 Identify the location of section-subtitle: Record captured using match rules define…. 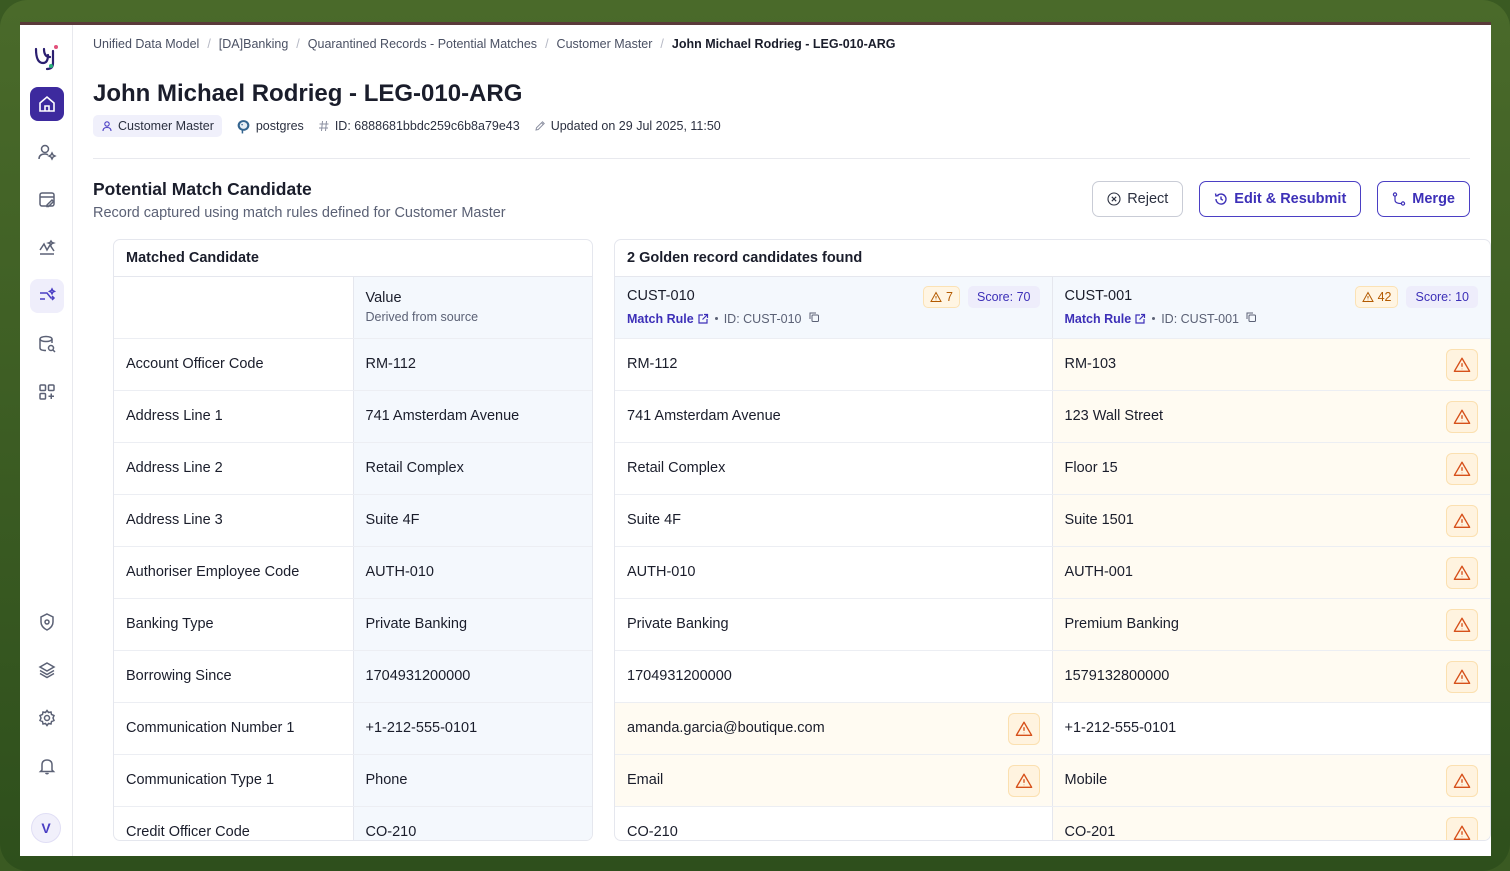
(299, 213).